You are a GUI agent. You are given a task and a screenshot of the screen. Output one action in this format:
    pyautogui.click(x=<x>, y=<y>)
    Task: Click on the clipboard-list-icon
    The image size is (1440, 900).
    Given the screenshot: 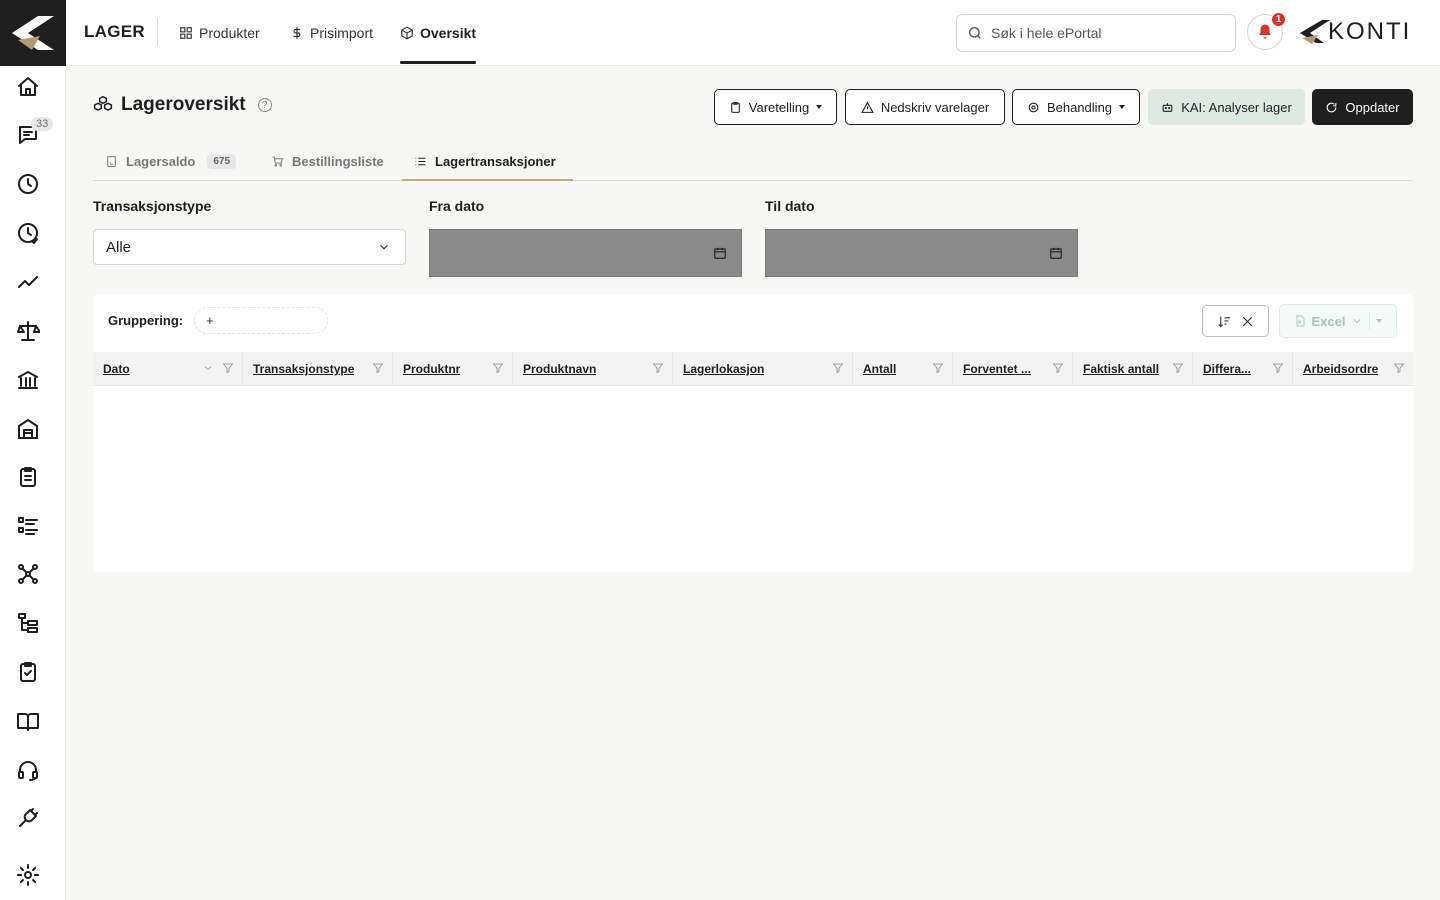 What is the action you would take?
    pyautogui.click(x=28, y=477)
    